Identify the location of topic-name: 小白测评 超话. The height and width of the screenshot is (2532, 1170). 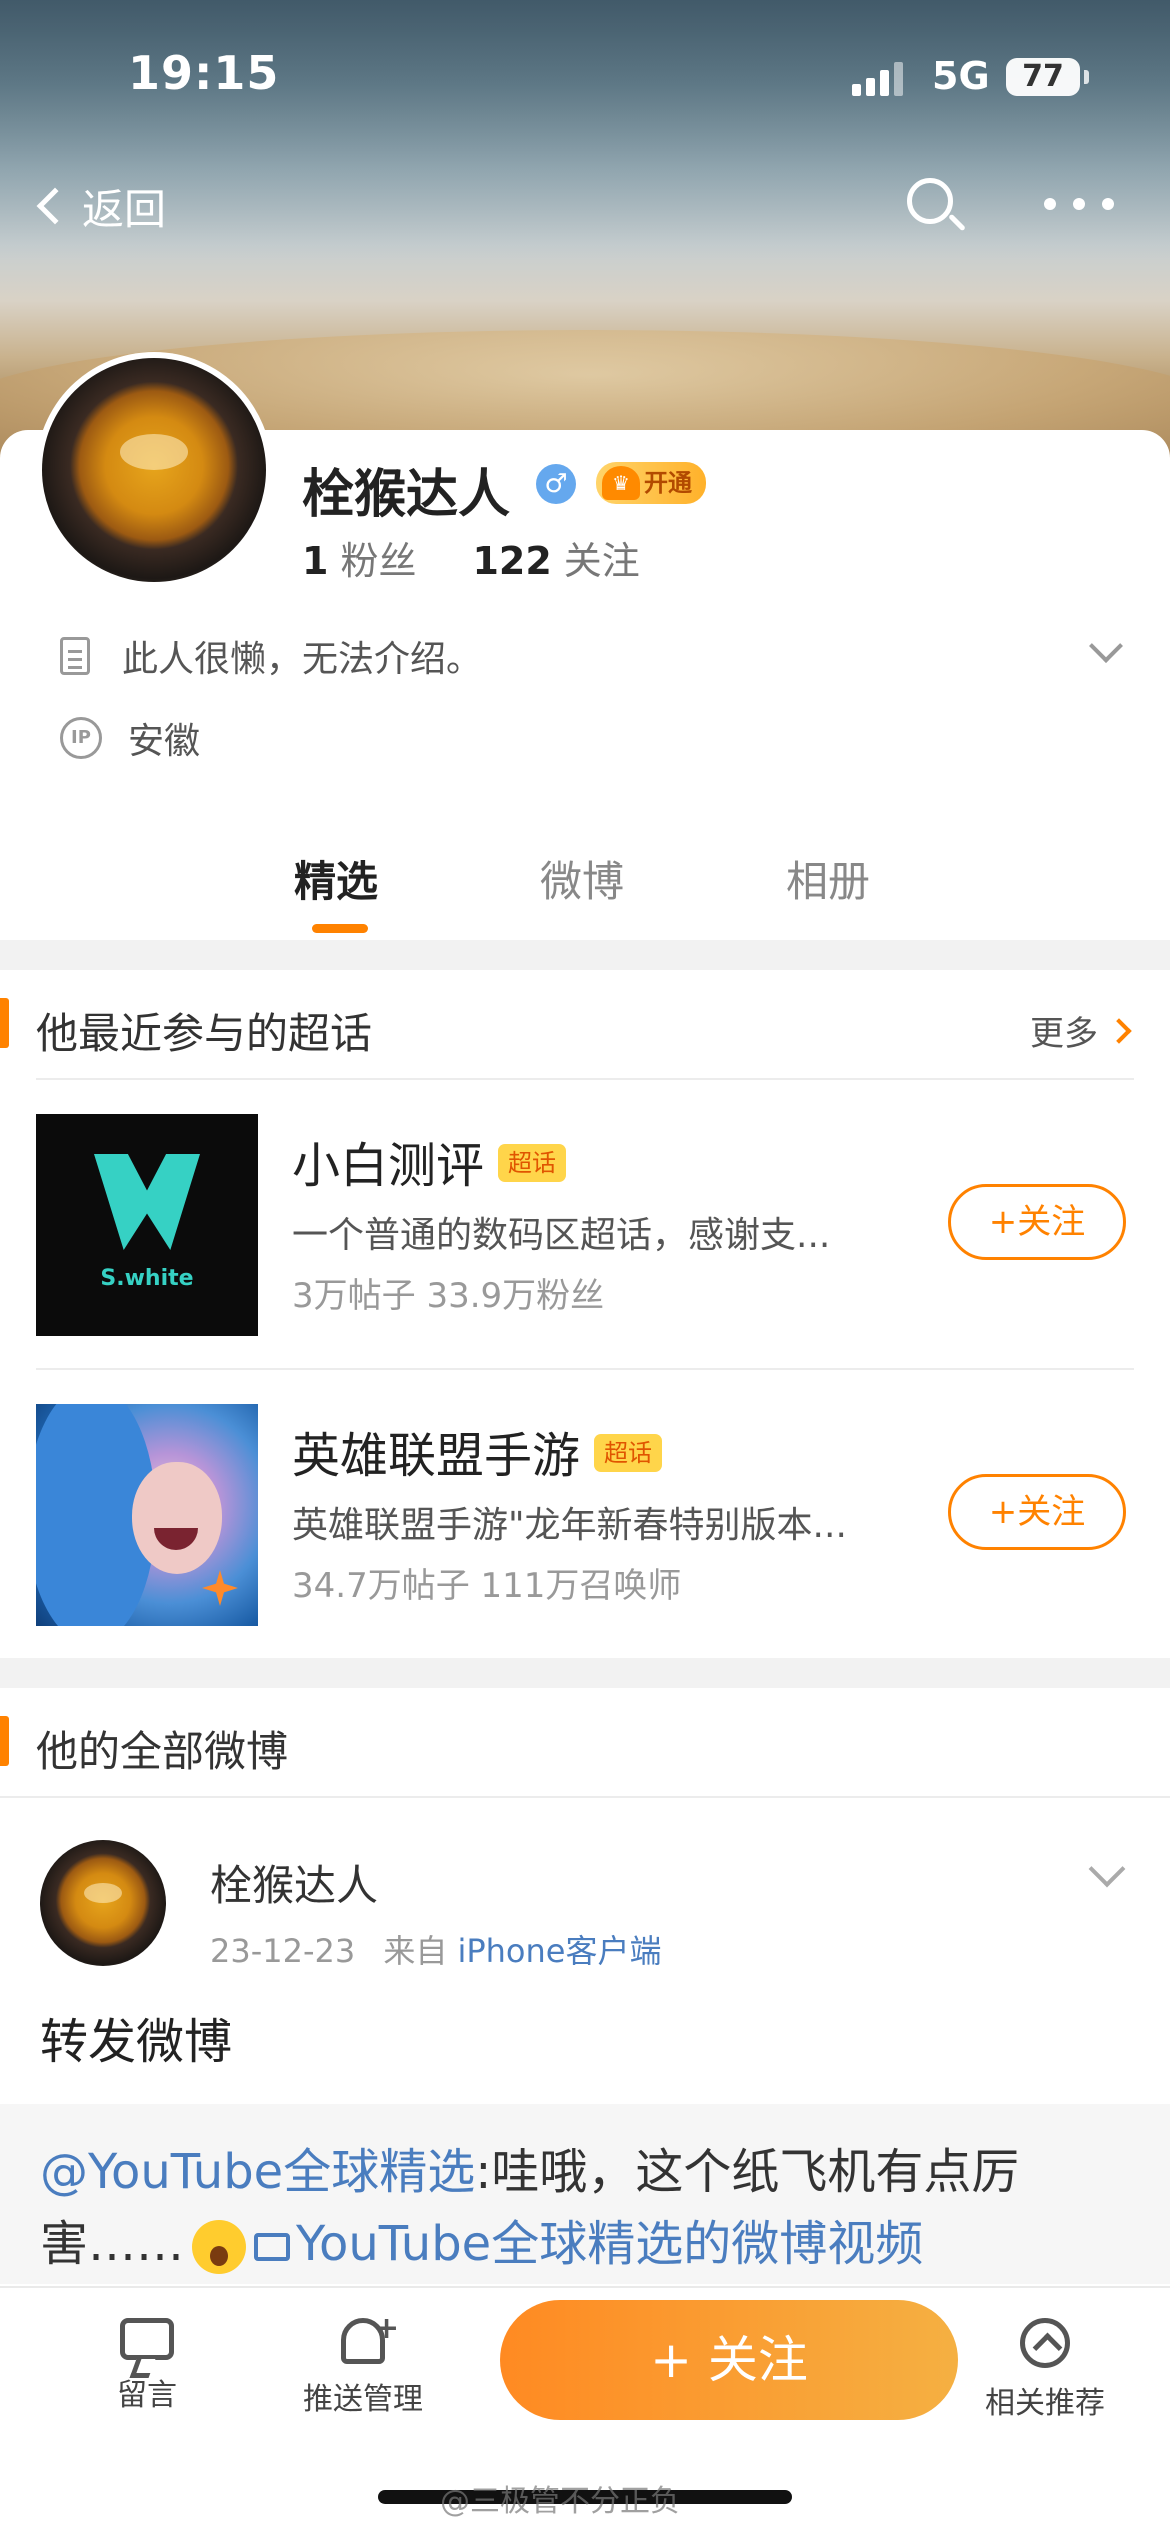
(429, 1161).